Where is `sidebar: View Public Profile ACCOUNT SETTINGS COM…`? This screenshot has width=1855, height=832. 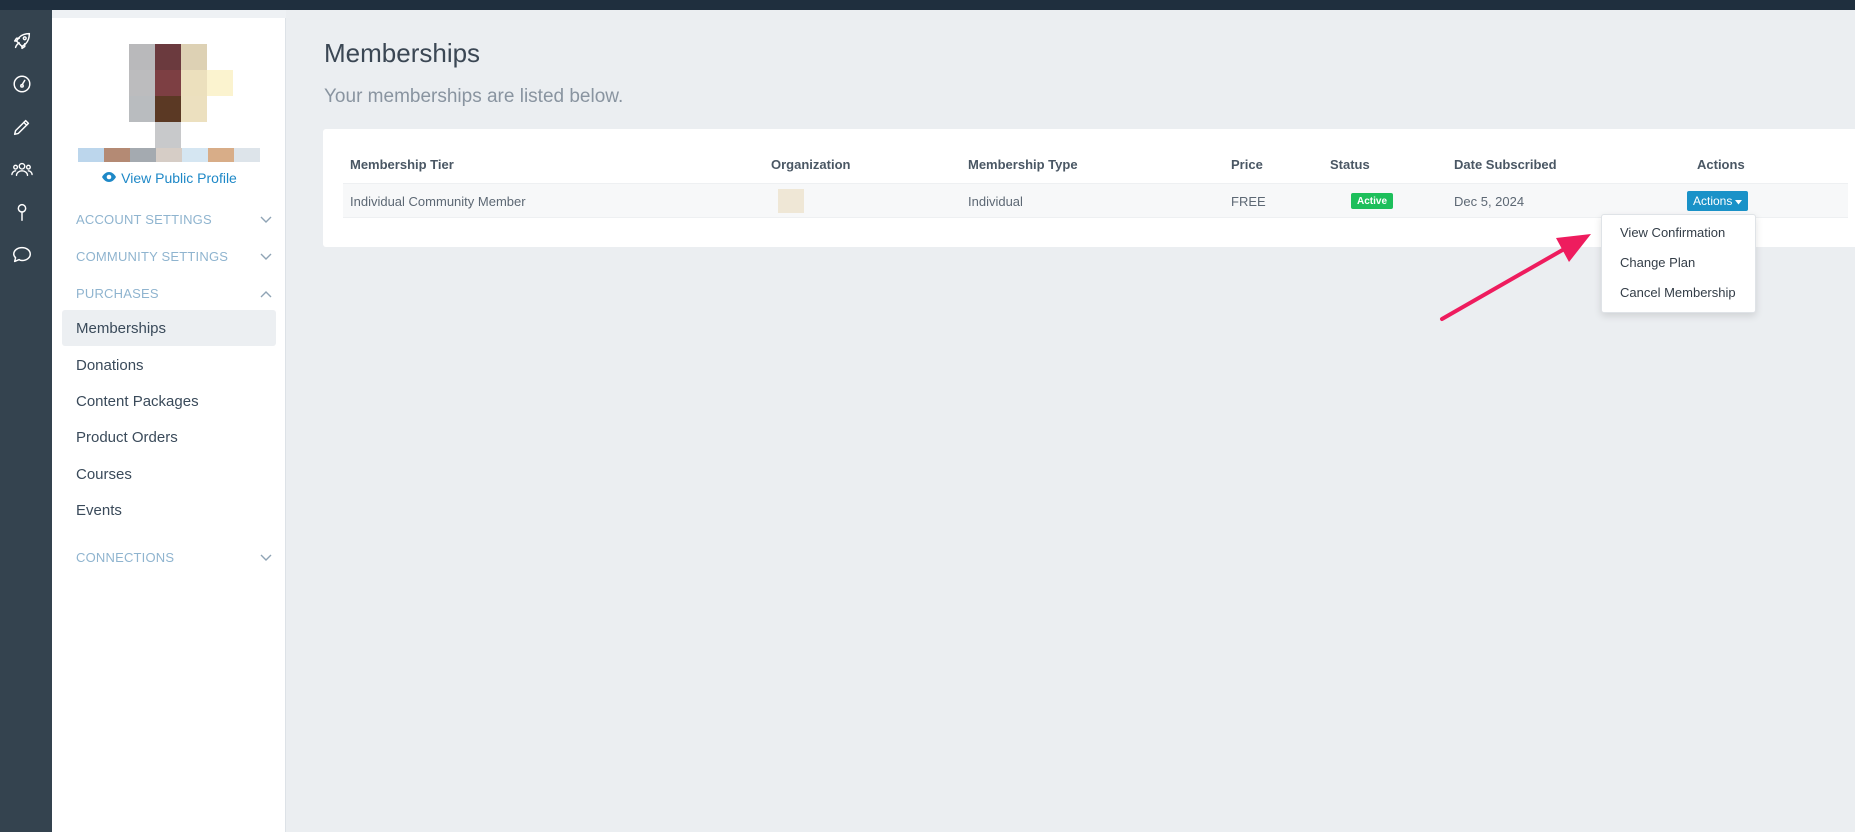
sidebar: View Public Profile ACCOUNT SETTINGS COM… is located at coordinates (169, 421).